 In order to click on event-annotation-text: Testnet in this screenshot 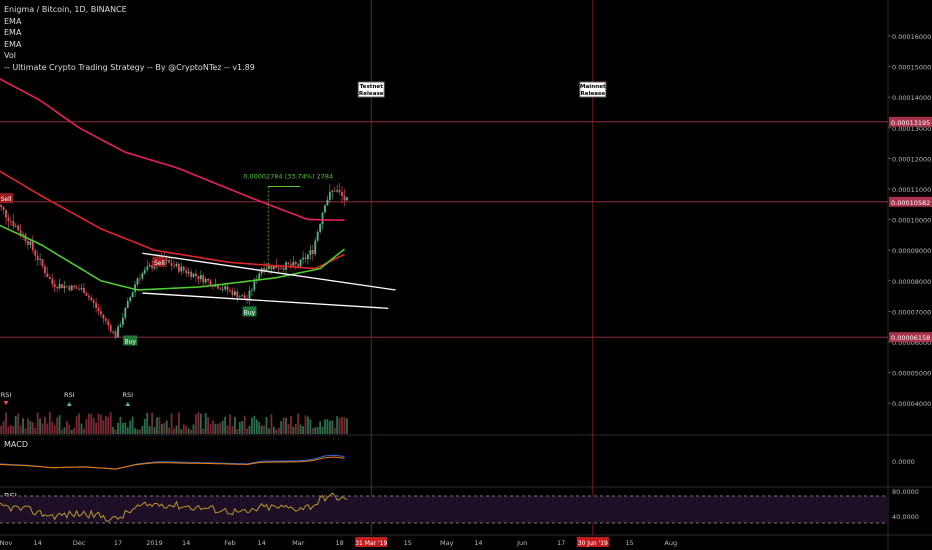, I will do `click(372, 87)`.